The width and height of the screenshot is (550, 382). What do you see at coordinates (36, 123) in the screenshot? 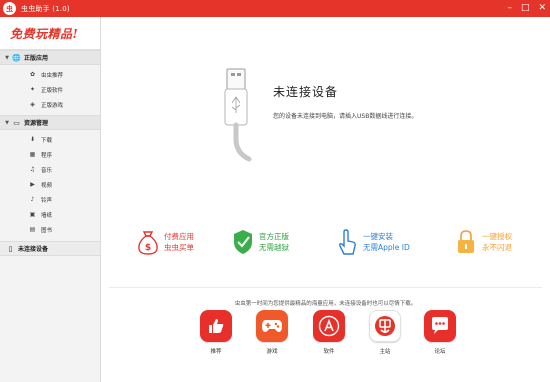
I see `section-label: 资源管理` at bounding box center [36, 123].